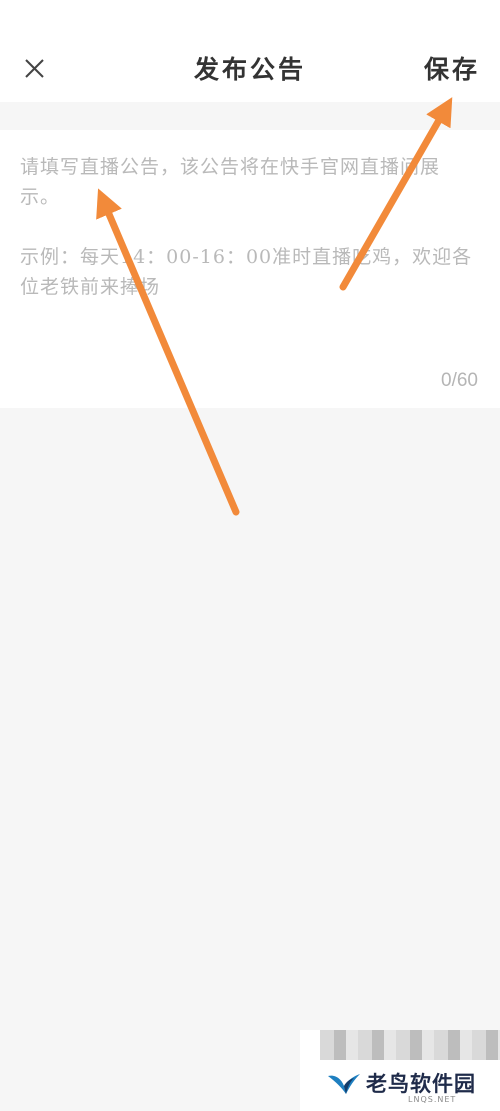 The height and width of the screenshot is (1111, 500). What do you see at coordinates (452, 68) in the screenshot?
I see `save-button: 保存` at bounding box center [452, 68].